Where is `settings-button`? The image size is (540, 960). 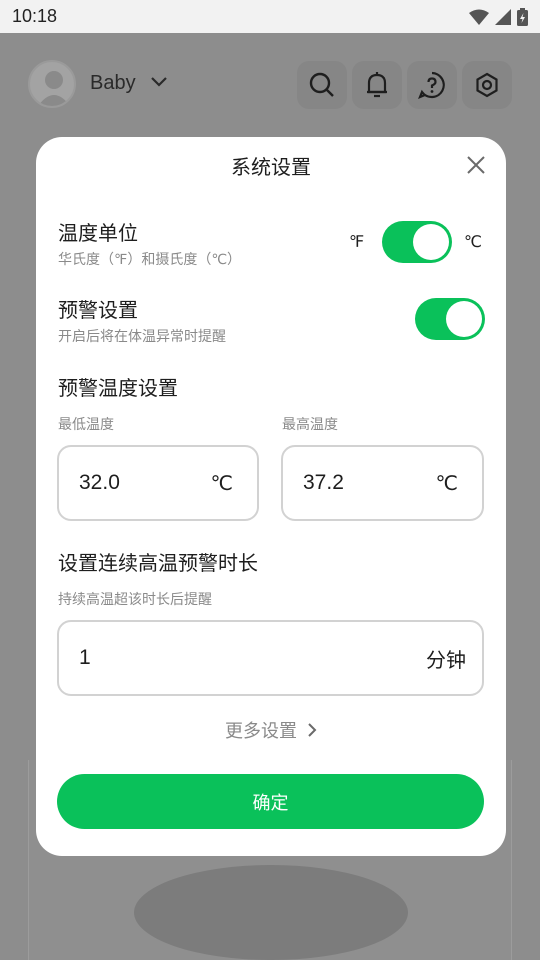 settings-button is located at coordinates (487, 85).